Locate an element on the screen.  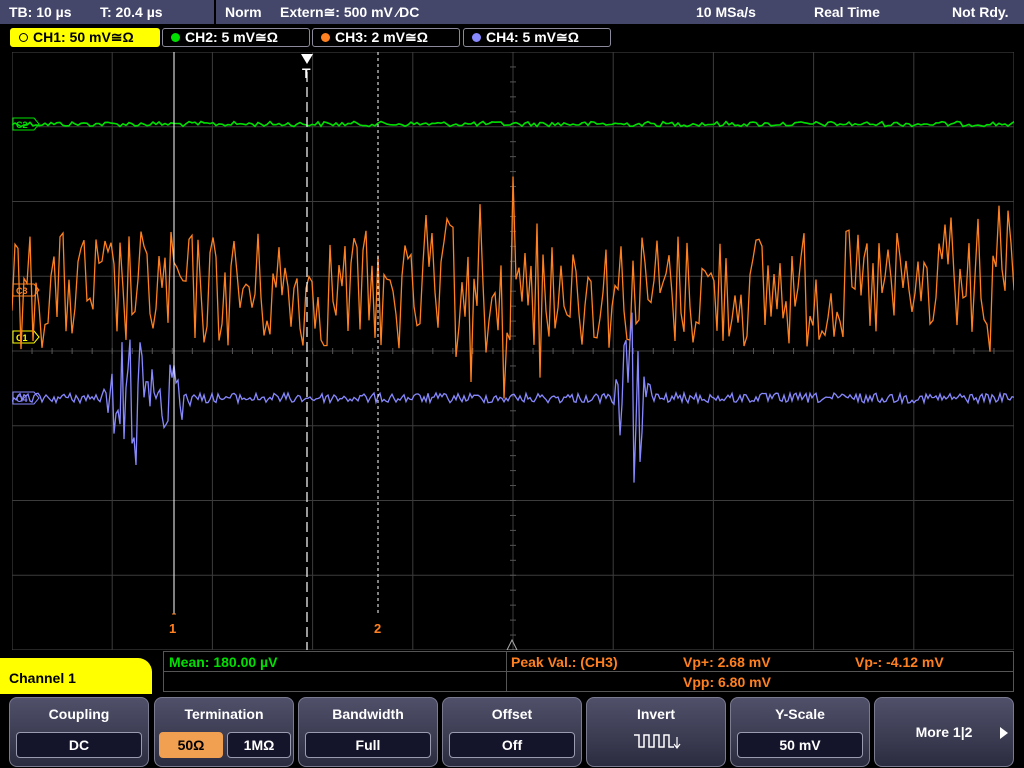
acquisition-mode: Real Time is located at coordinates (847, 12).